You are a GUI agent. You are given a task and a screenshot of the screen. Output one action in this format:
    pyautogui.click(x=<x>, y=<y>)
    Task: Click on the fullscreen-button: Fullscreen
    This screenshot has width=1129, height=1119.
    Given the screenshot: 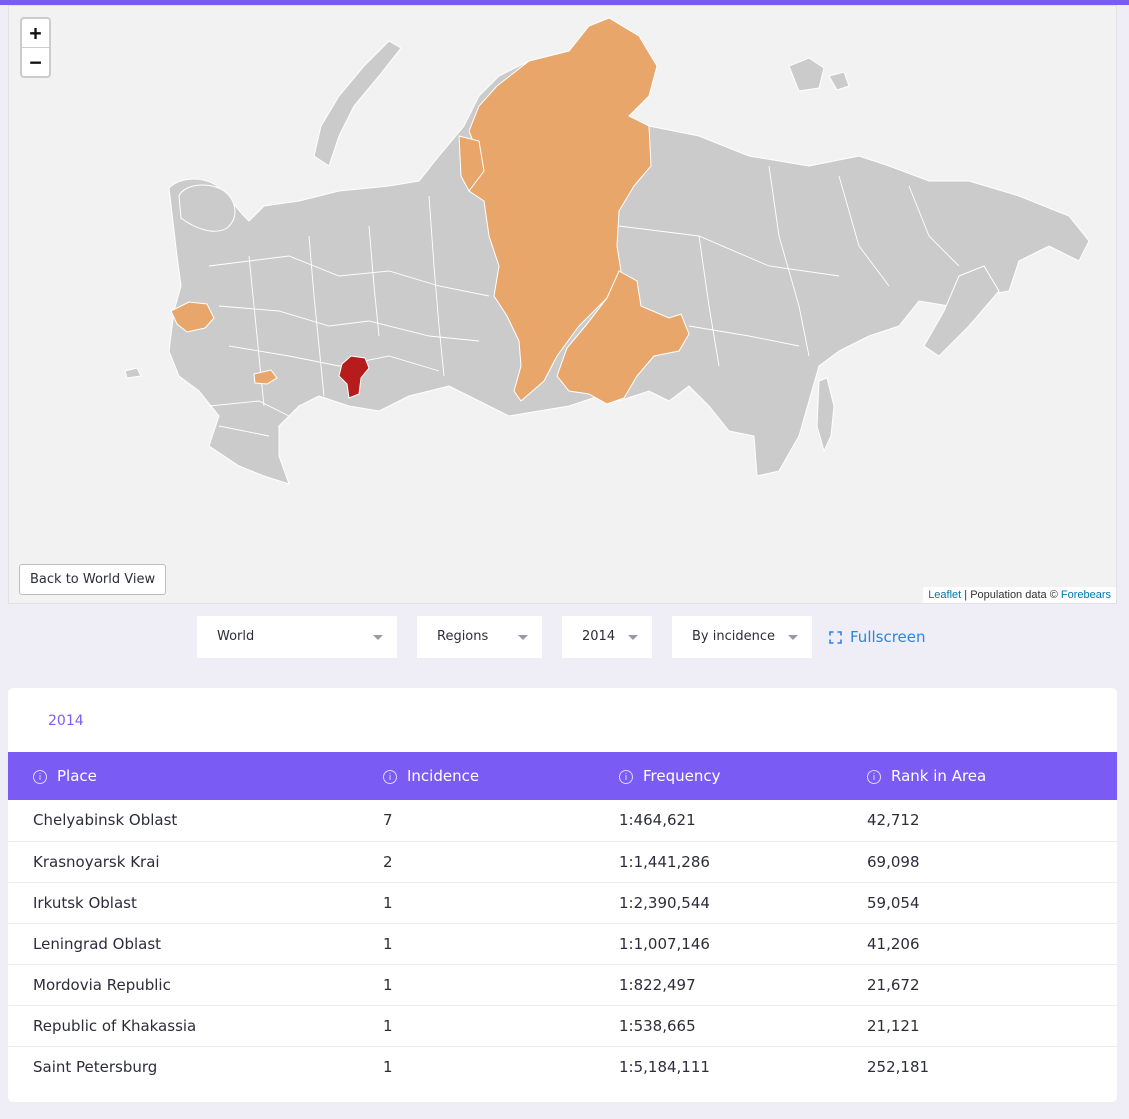 What is the action you would take?
    pyautogui.click(x=877, y=637)
    